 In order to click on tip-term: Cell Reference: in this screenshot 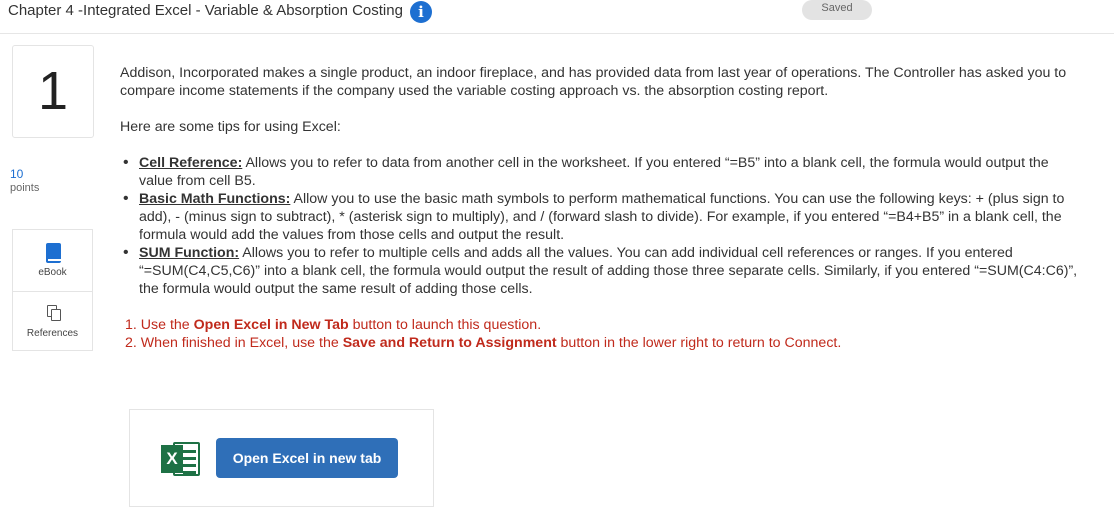, I will do `click(191, 163)`.